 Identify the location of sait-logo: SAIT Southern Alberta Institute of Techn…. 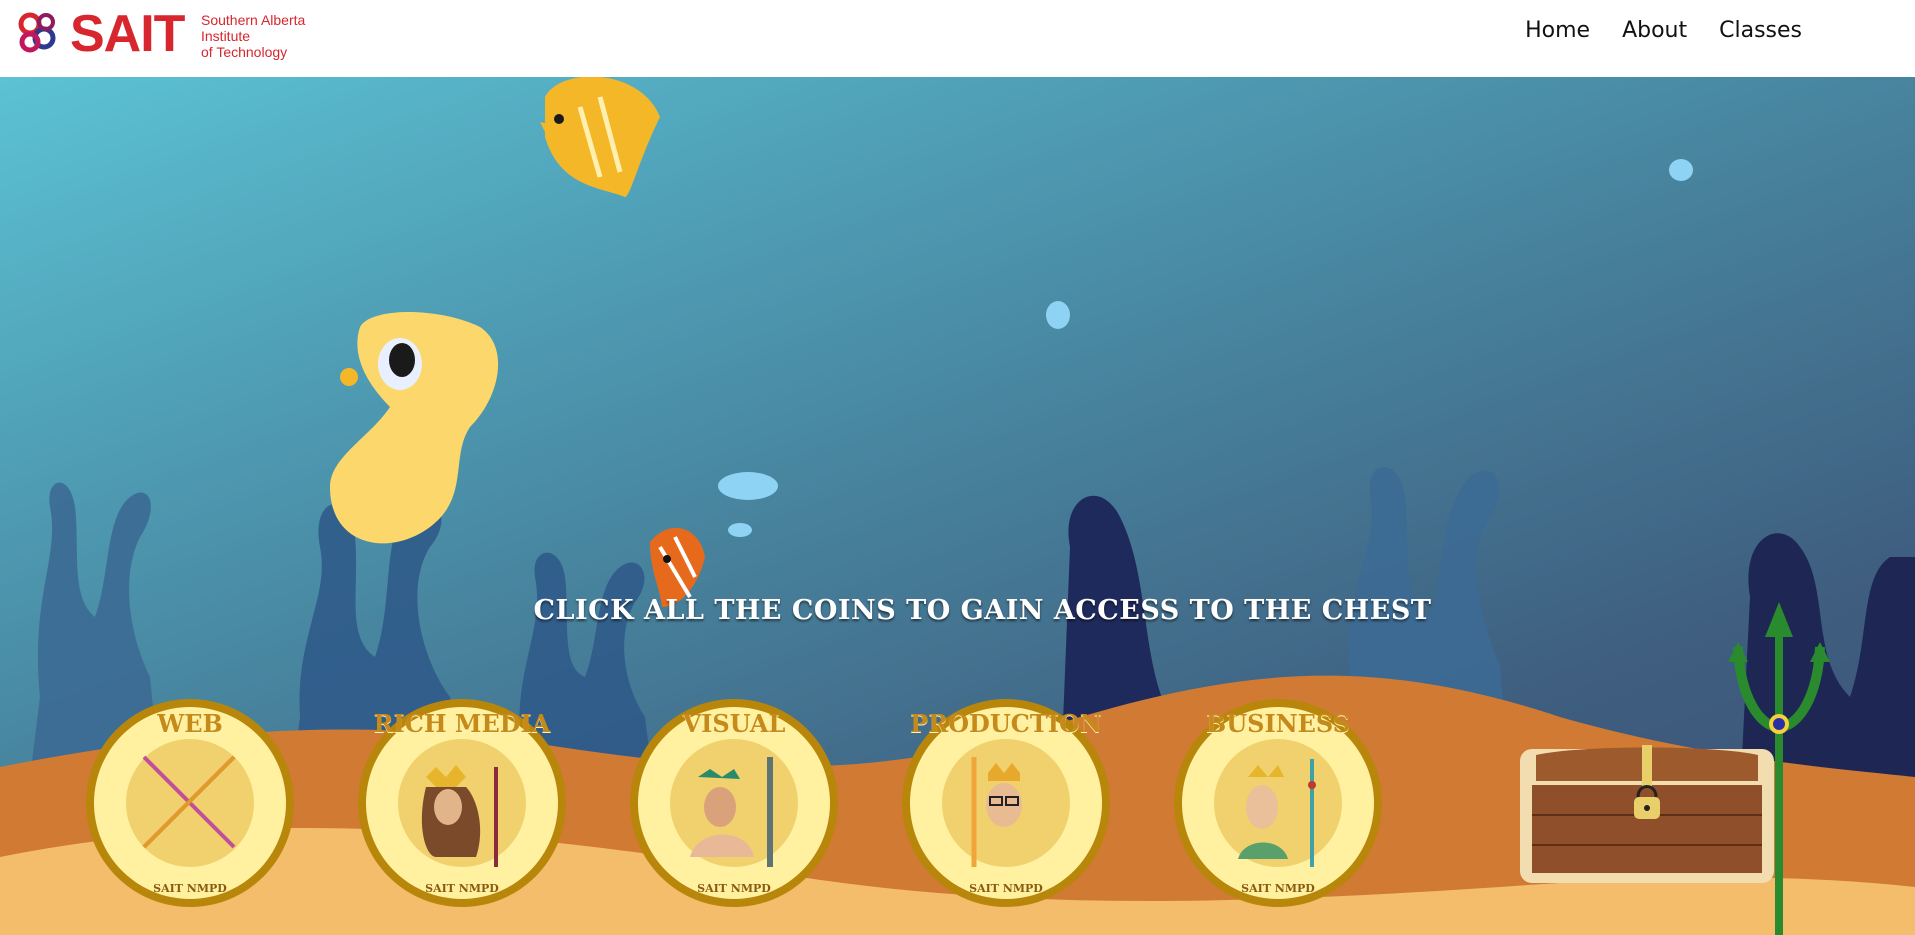
(169, 34).